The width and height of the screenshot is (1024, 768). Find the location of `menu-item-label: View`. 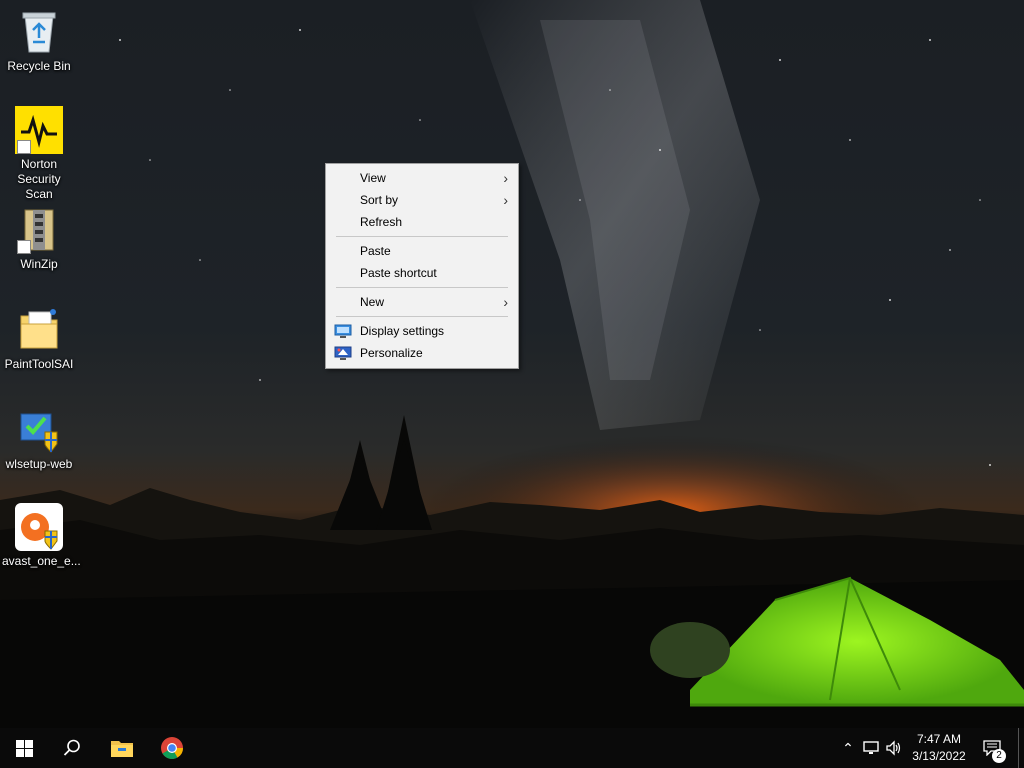

menu-item-label: View is located at coordinates (373, 178).